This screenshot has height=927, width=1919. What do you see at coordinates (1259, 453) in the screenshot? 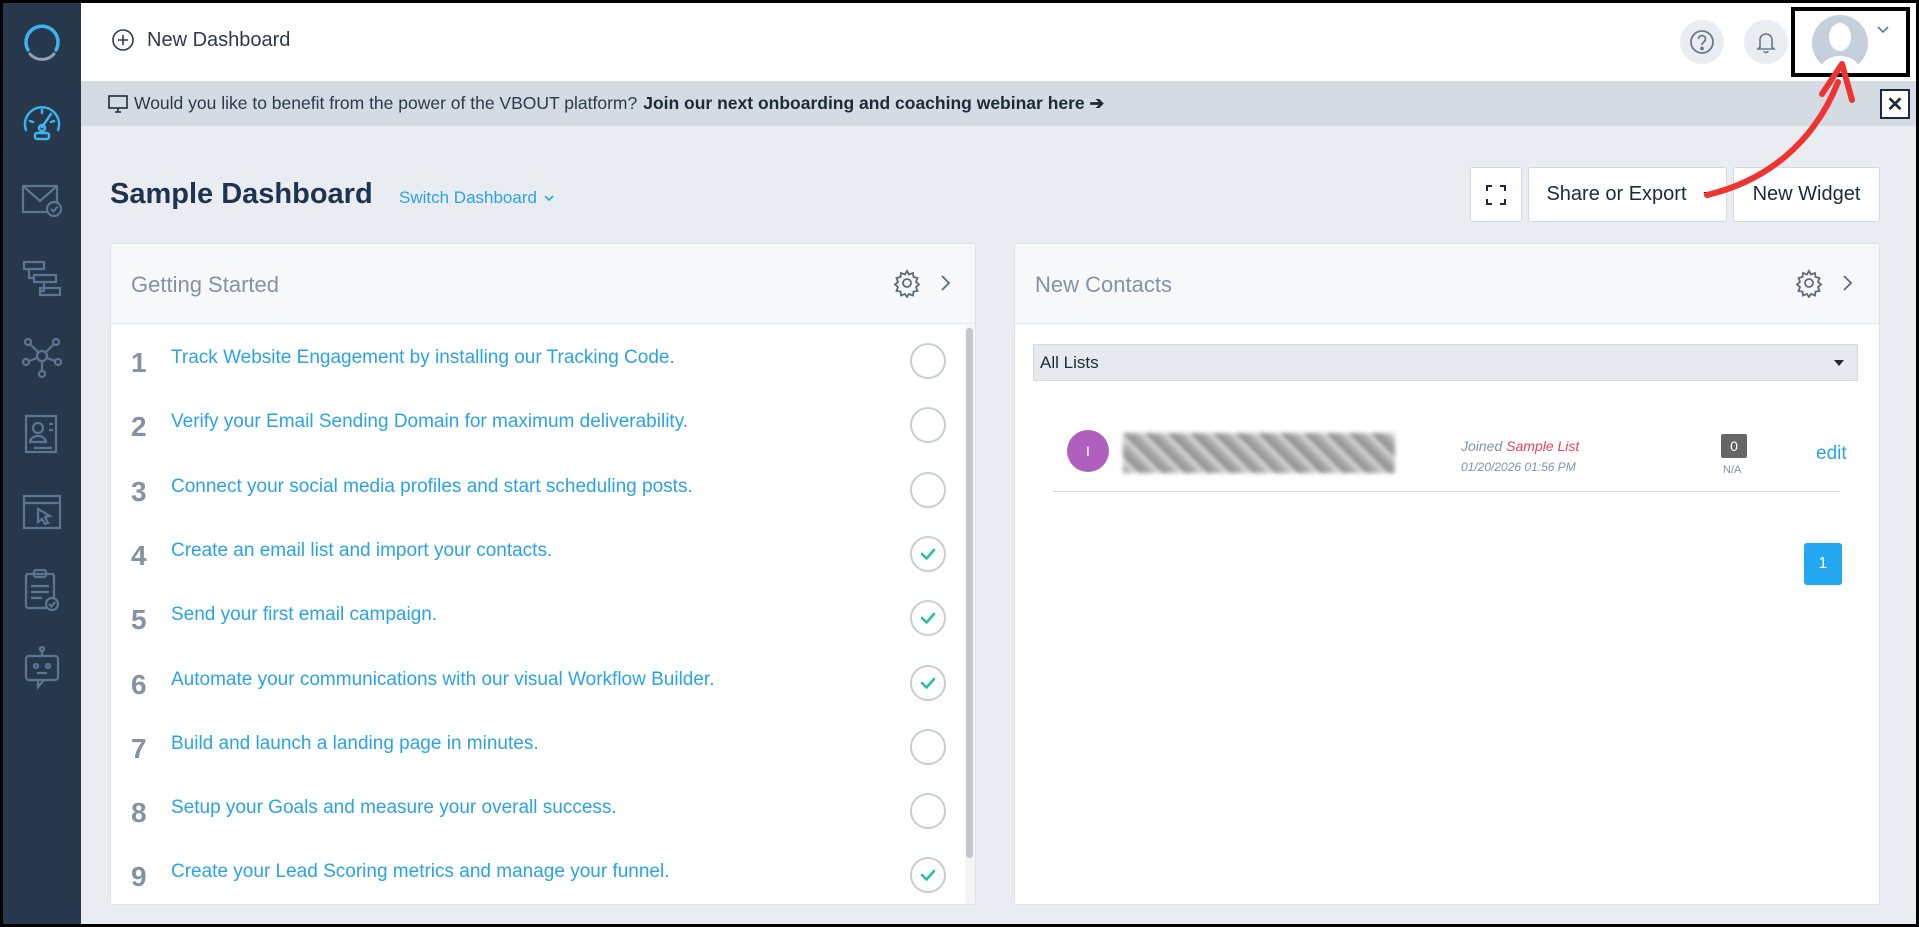
I see `contact-name-redacted` at bounding box center [1259, 453].